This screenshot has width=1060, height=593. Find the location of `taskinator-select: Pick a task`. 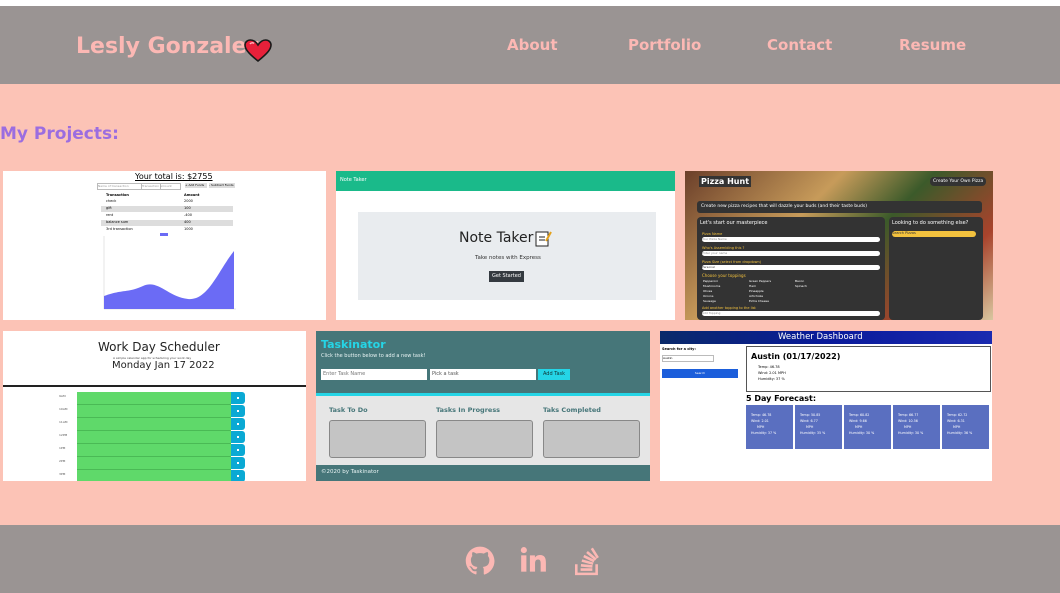

taskinator-select: Pick a task is located at coordinates (483, 374).